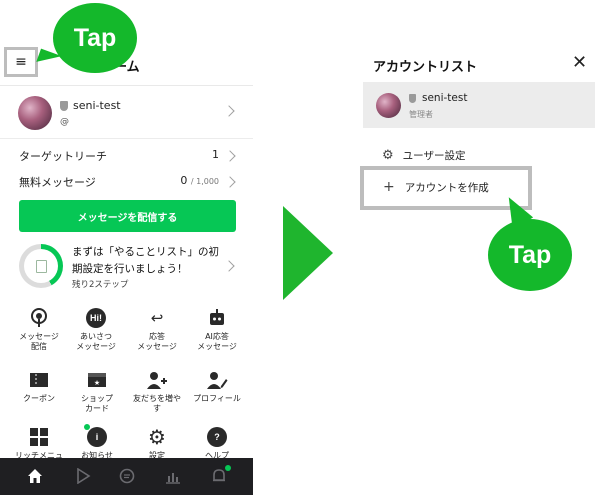 The image size is (600, 495). I want to click on nav-notifications, so click(219, 475).